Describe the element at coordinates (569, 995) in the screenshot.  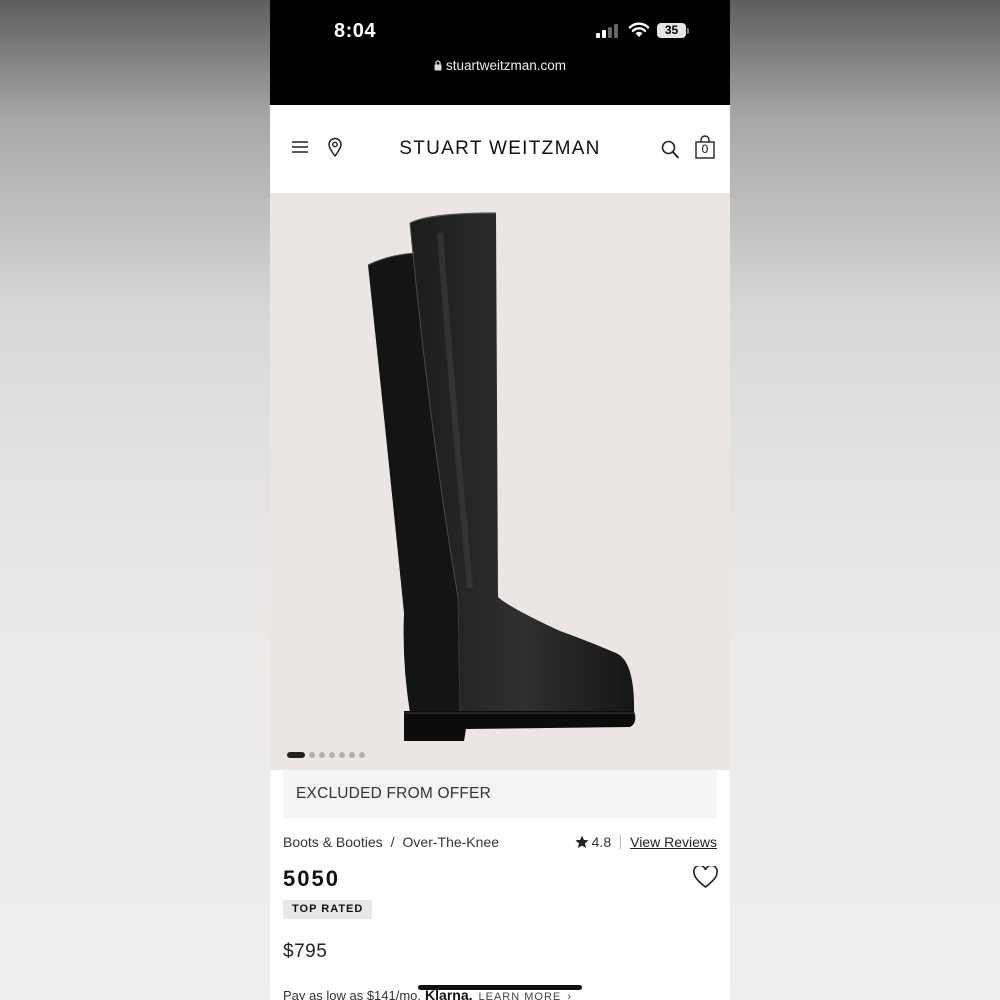
I see `chevron-right-icon: ›` at that location.